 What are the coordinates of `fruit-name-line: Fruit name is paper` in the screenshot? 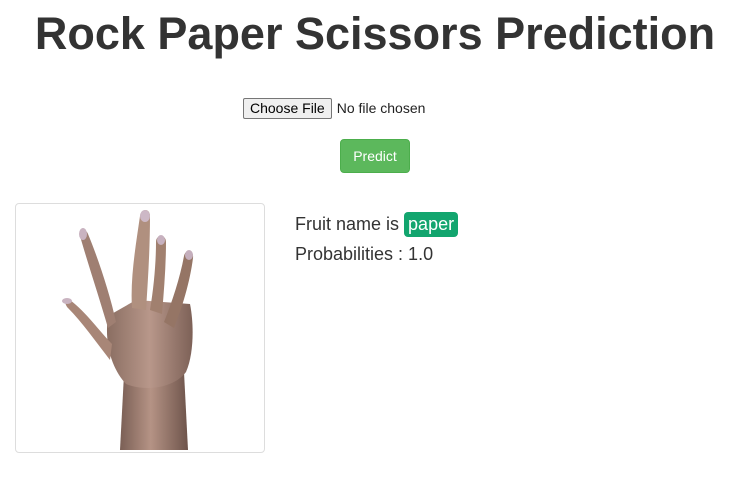 It's located at (377, 224).